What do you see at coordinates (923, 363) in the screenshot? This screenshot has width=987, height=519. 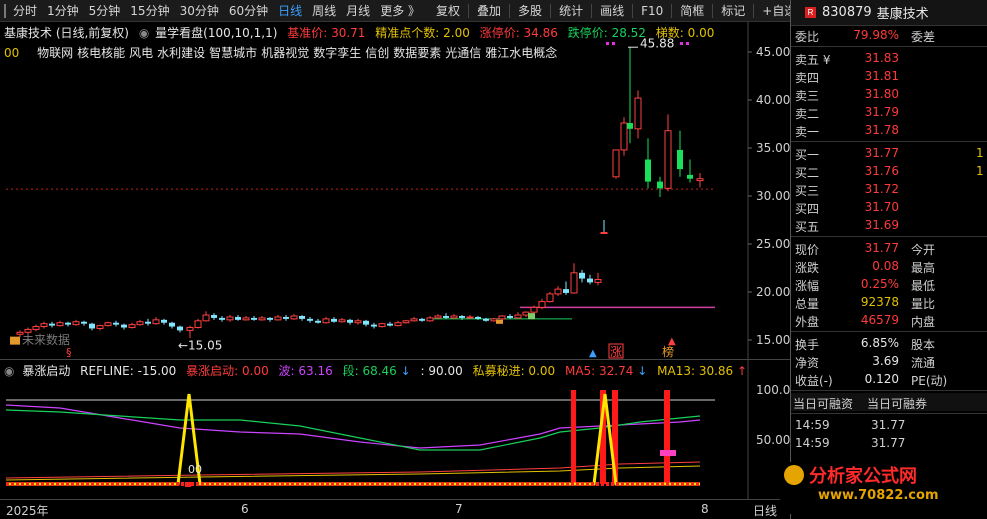 I see `stat-label: 流通` at bounding box center [923, 363].